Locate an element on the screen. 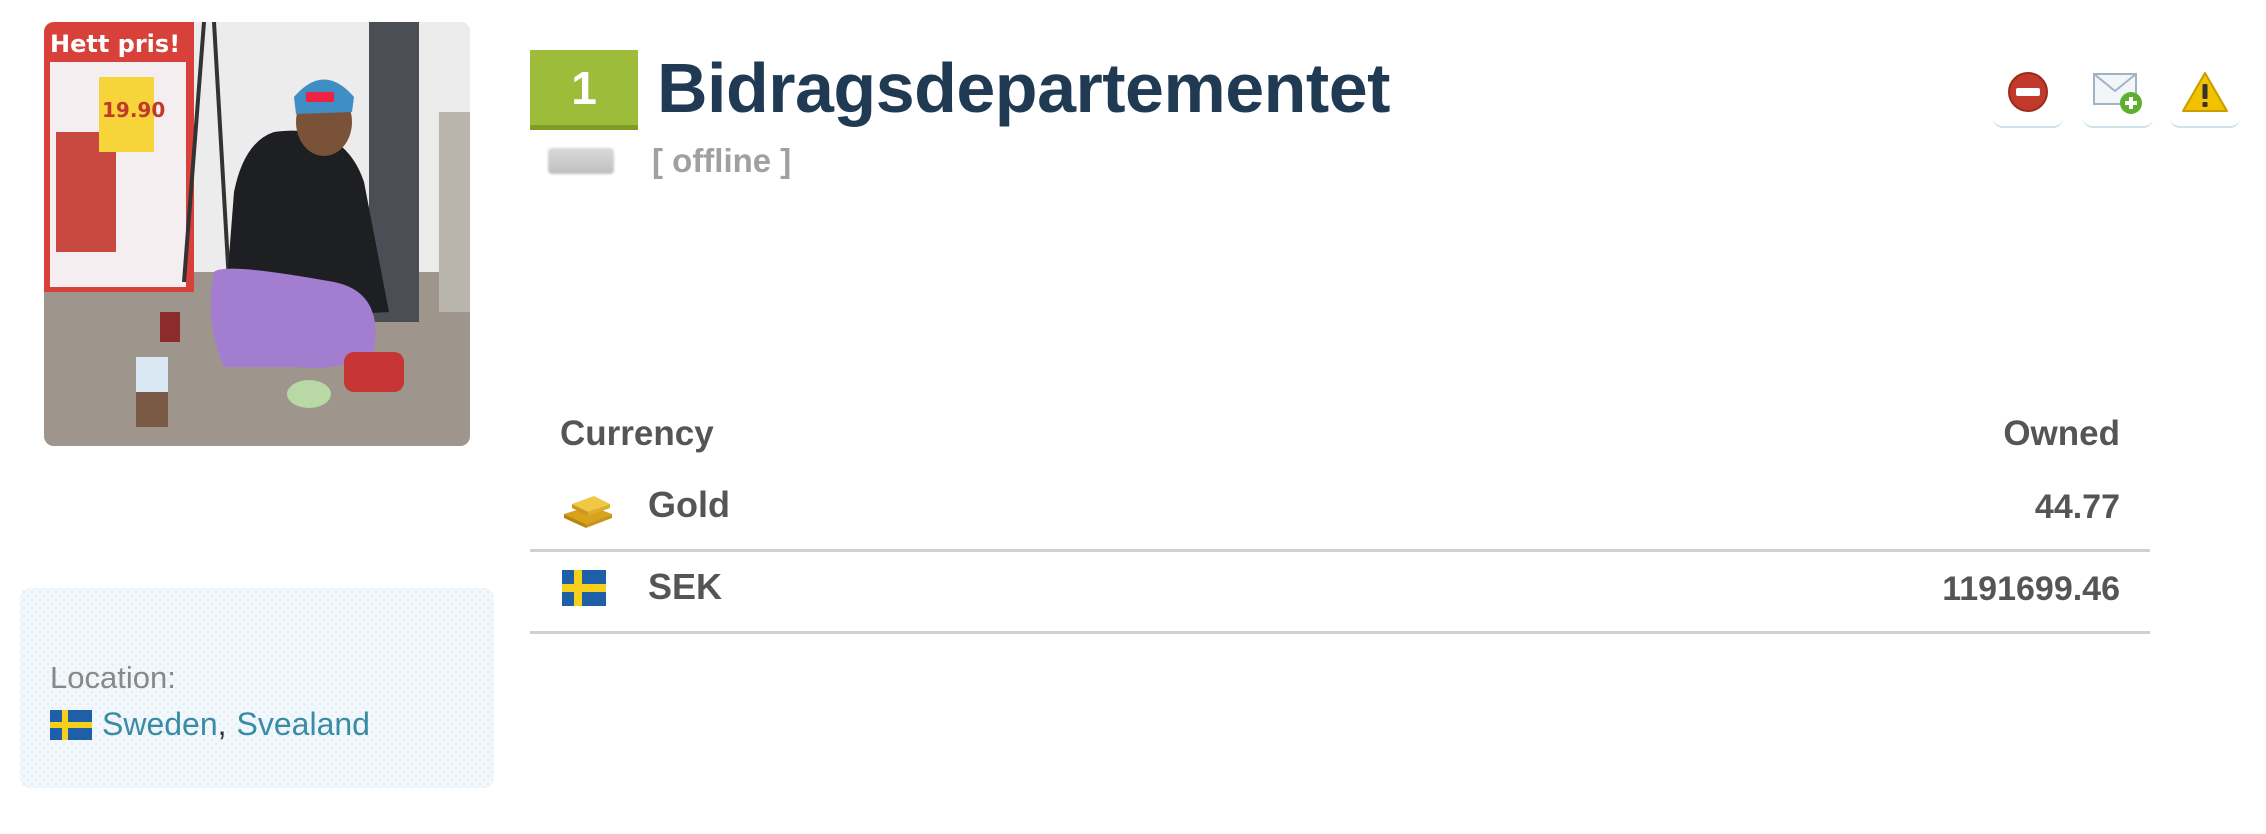 This screenshot has width=2266, height=834. location-label: Location: is located at coordinates (113, 677).